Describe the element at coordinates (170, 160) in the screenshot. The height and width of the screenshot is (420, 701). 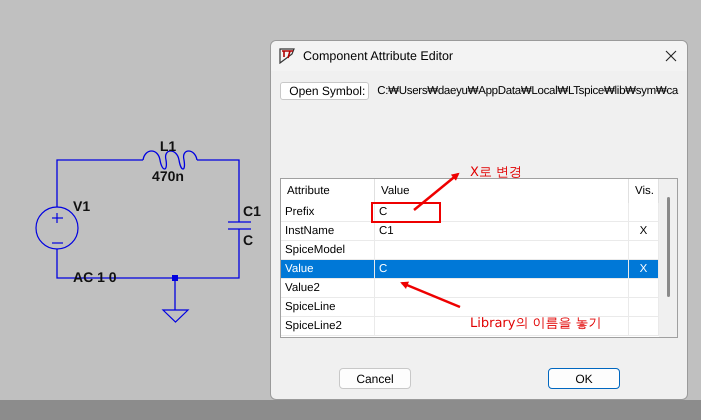
I see `inductor-symbol` at that location.